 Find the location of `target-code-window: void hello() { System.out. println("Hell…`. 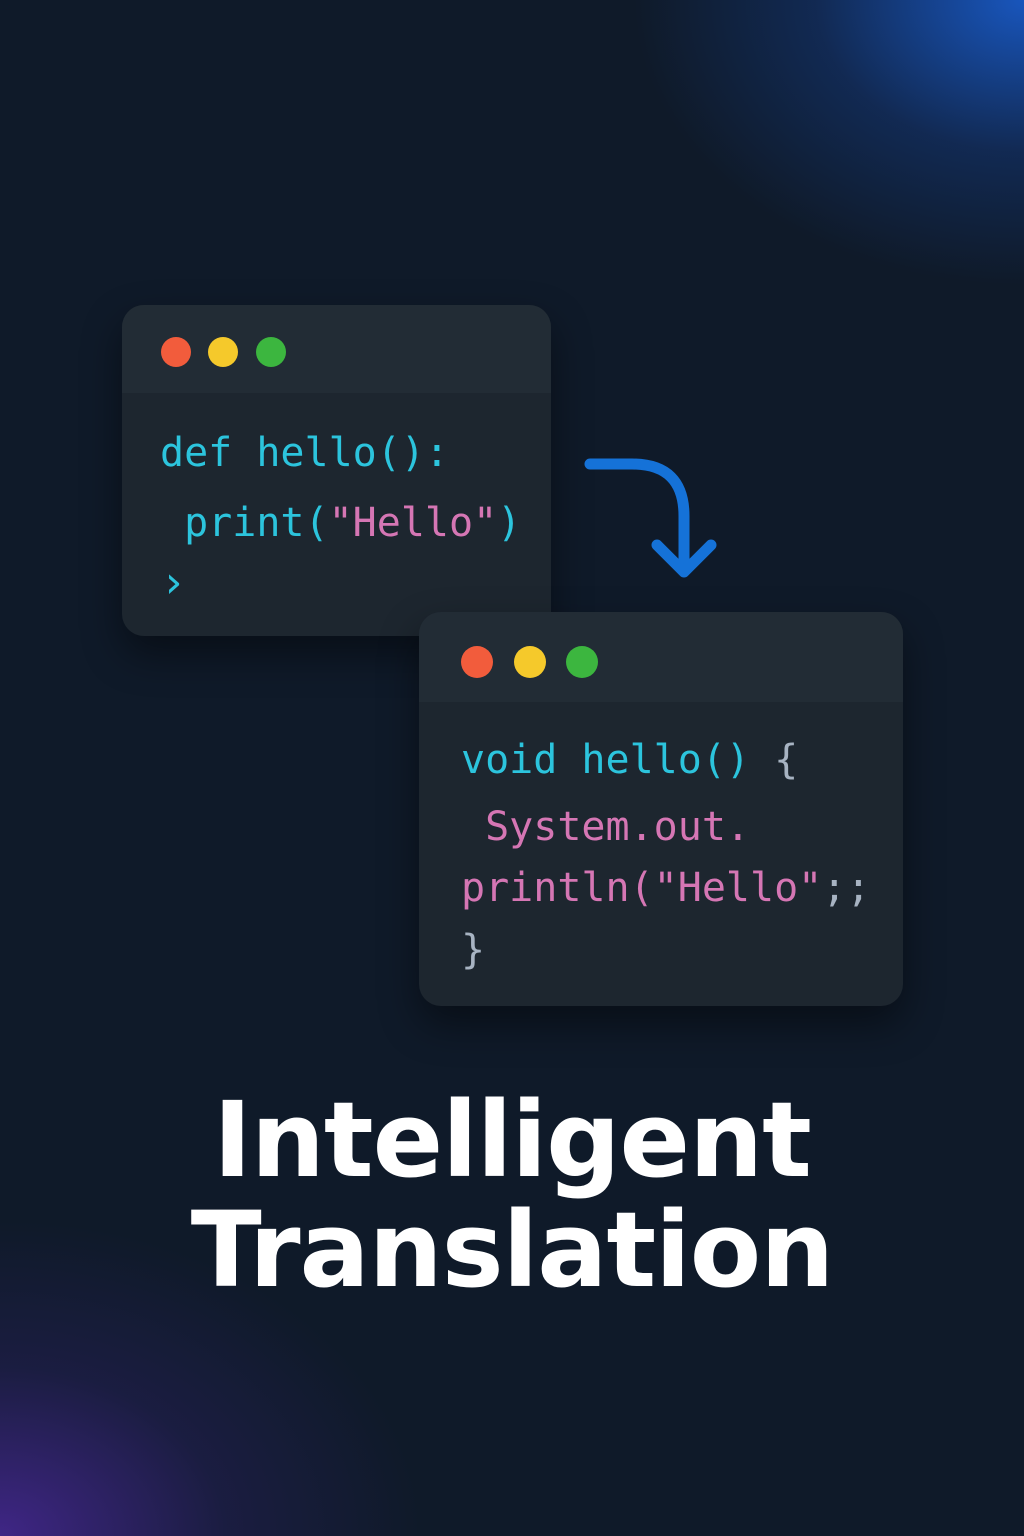

target-code-window: void hello() { System.out. println("Hell… is located at coordinates (661, 809).